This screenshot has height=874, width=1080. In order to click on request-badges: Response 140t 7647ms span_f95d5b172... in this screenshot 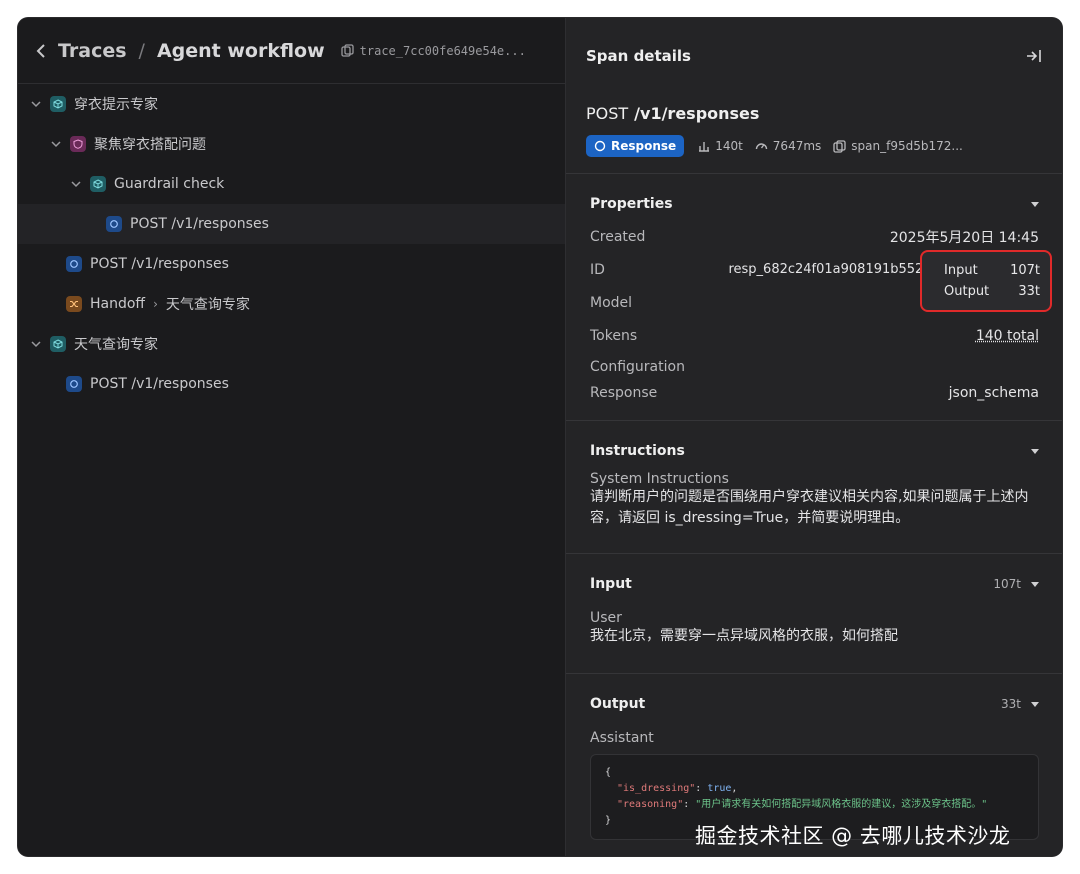, I will do `click(814, 146)`.